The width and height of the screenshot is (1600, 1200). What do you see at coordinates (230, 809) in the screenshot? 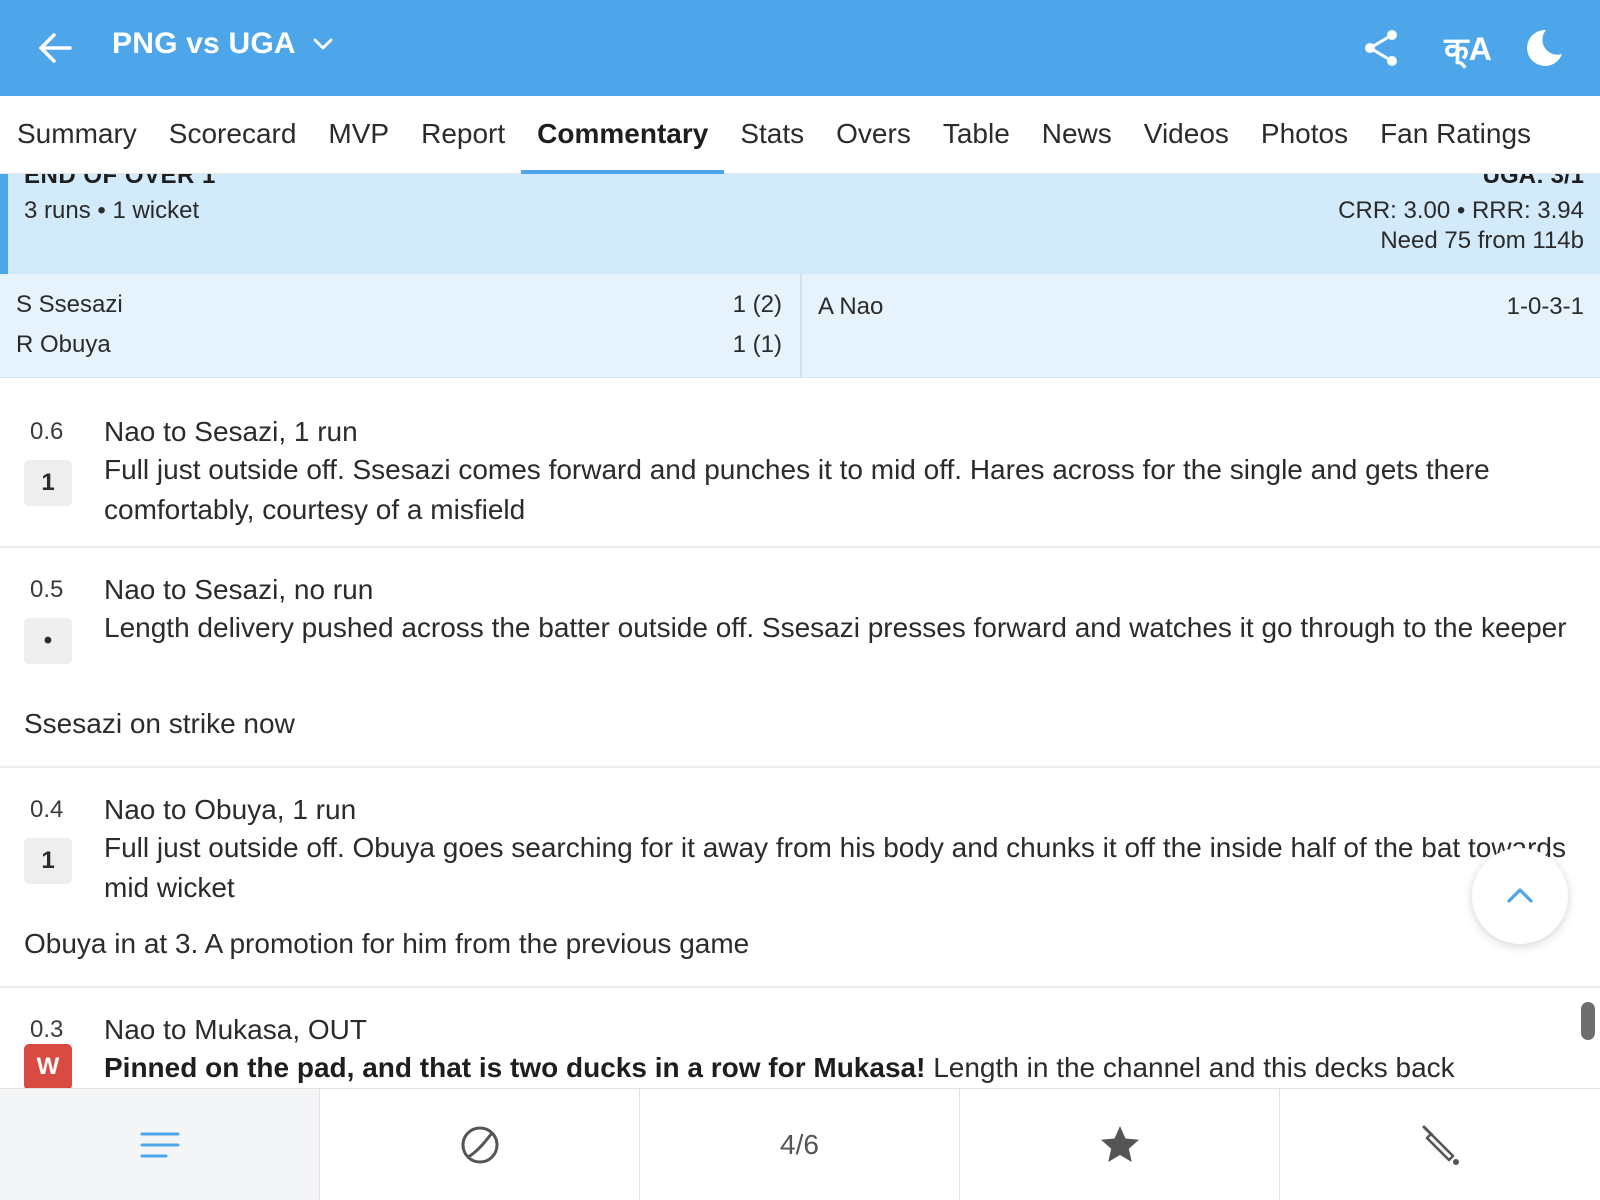
I see `commentary-headline: Nao to Obuya, 1 run` at bounding box center [230, 809].